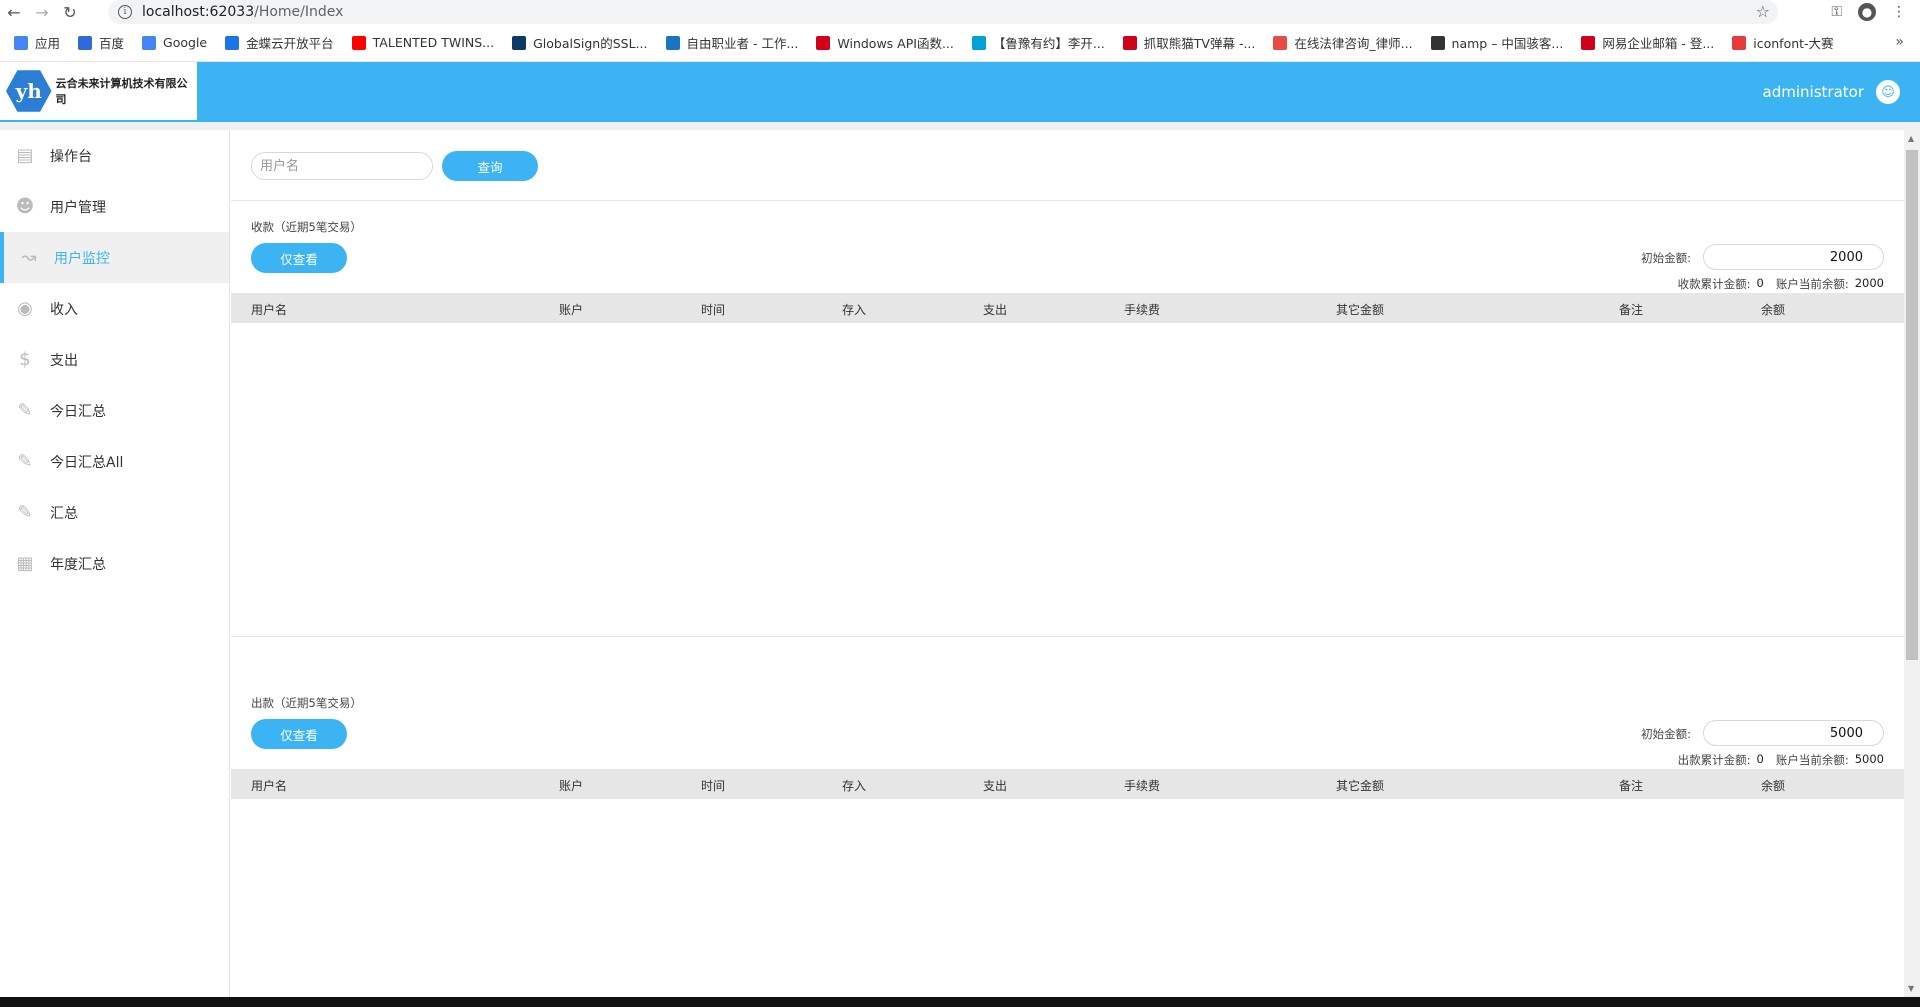 This screenshot has height=1007, width=1920. Describe the element at coordinates (342, 166) in the screenshot. I see `username-search-input` at that location.